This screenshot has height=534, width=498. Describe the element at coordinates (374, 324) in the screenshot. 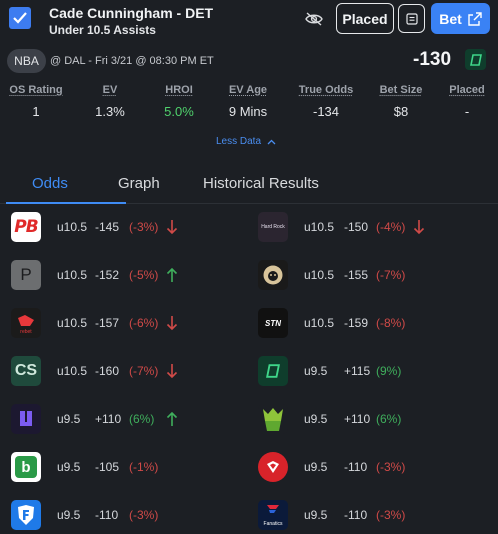

I see `odds-row: STN u10.5 -159 (-8%)` at that location.